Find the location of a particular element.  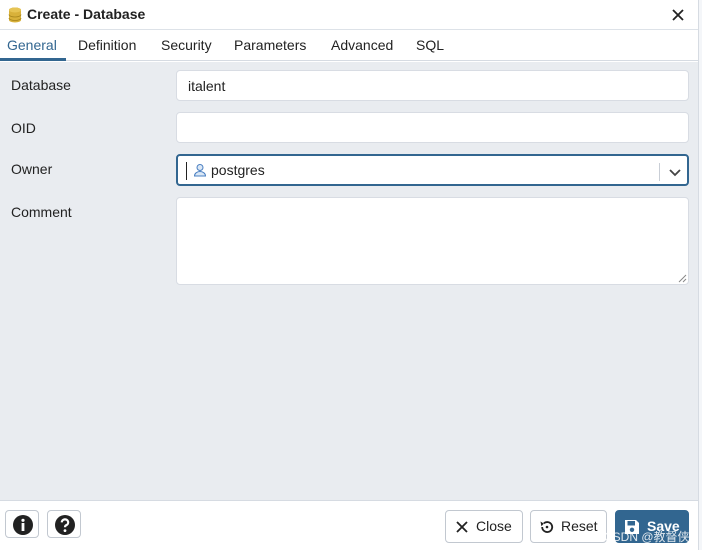

oid-label: OID is located at coordinates (23, 128).